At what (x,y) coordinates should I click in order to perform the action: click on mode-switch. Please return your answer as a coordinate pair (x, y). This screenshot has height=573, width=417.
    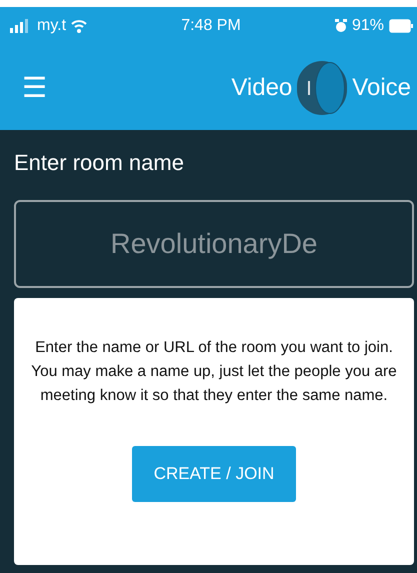
    Looking at the image, I should click on (322, 87).